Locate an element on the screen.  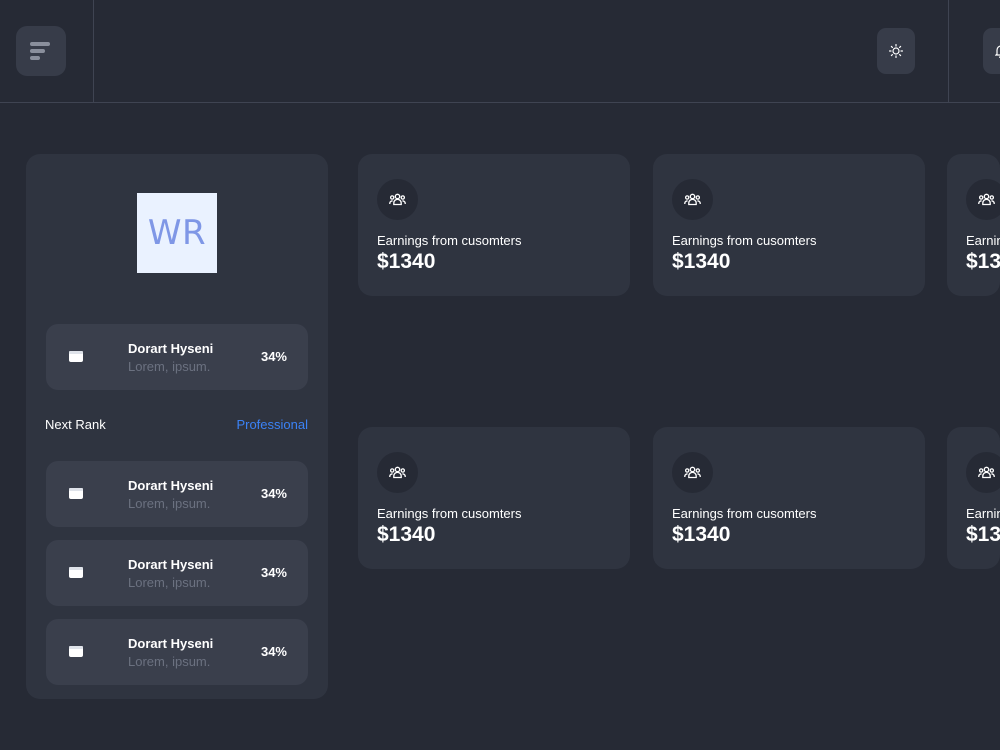
menu-lines-icon is located at coordinates (40, 51).